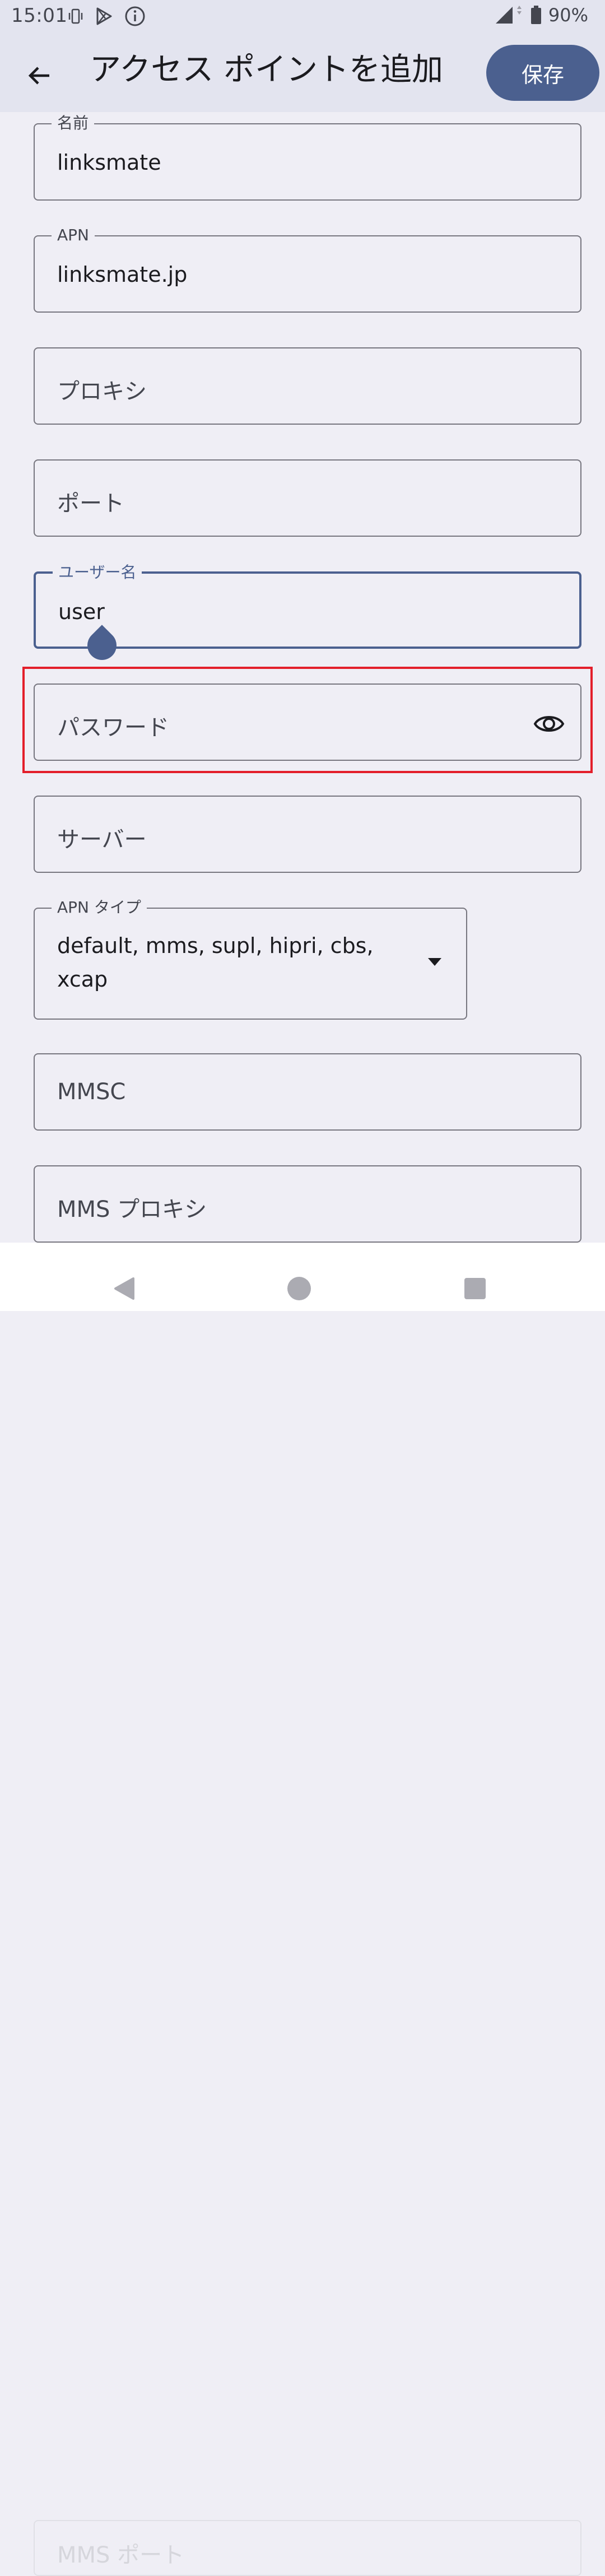  What do you see at coordinates (435, 962) in the screenshot?
I see `dropdown-arrow-icon` at bounding box center [435, 962].